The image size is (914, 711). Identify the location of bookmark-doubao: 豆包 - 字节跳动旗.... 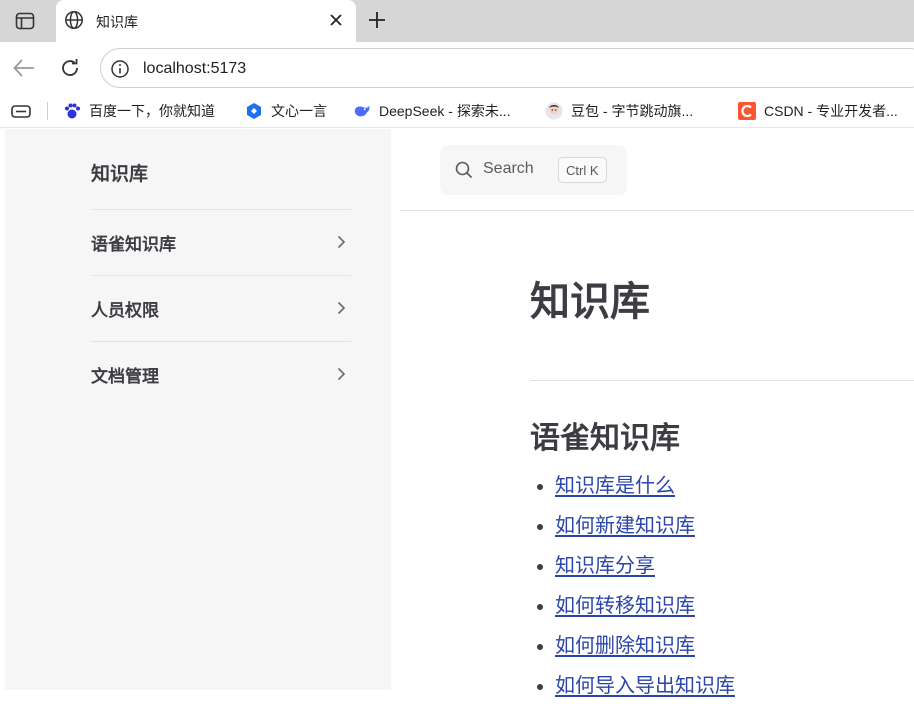
(619, 111).